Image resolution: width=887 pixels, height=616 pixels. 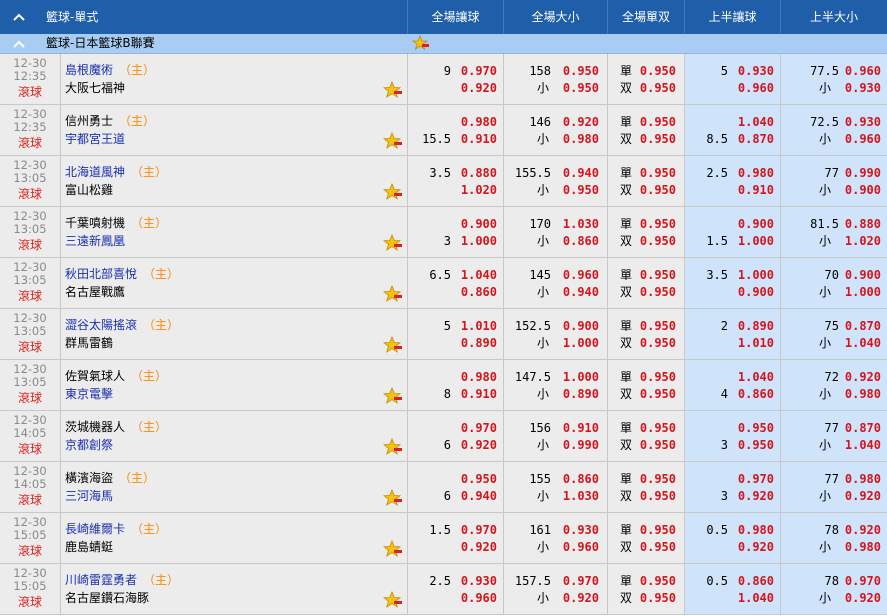 I want to click on full-handicap-cell: 0.970 6 0.920, so click(x=455, y=436).